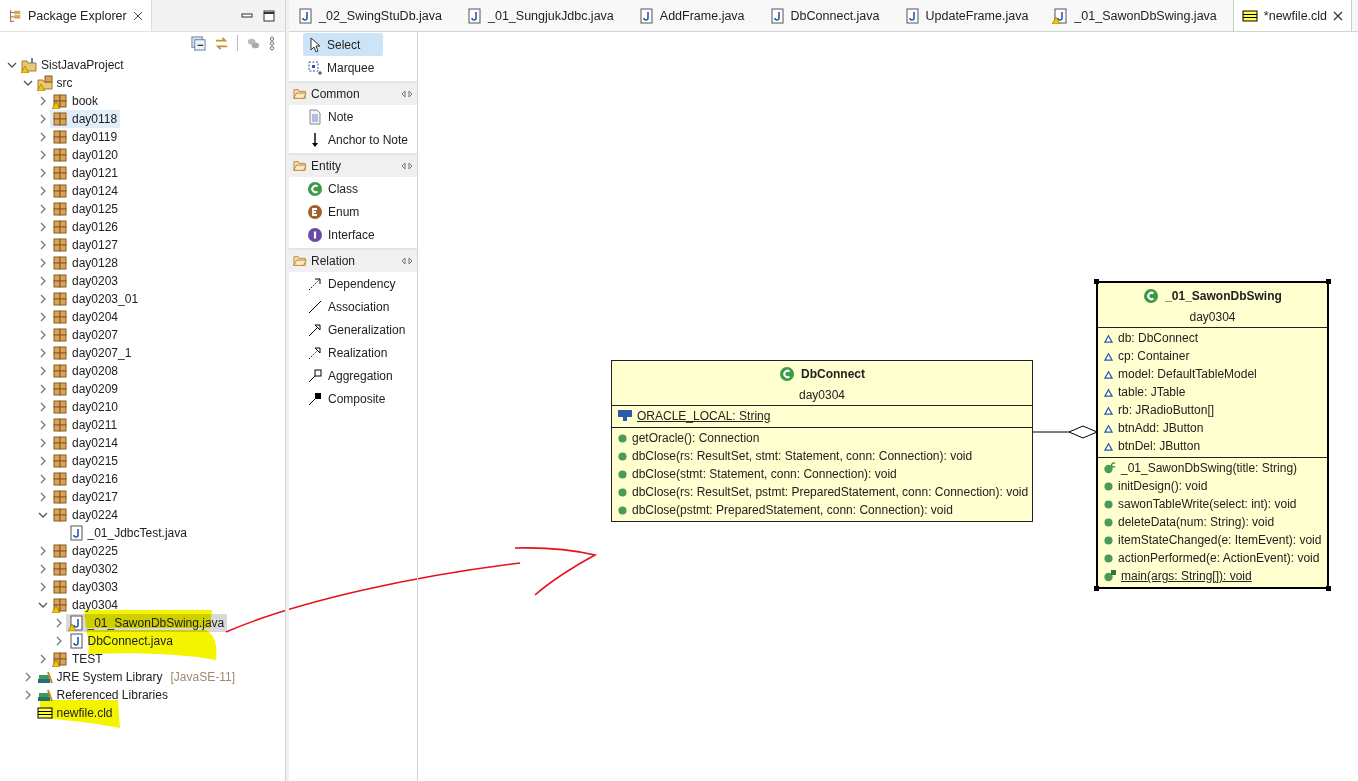 Image resolution: width=1358 pixels, height=781 pixels. Describe the element at coordinates (86, 479) in the screenshot. I see `tree-item: day0216` at that location.